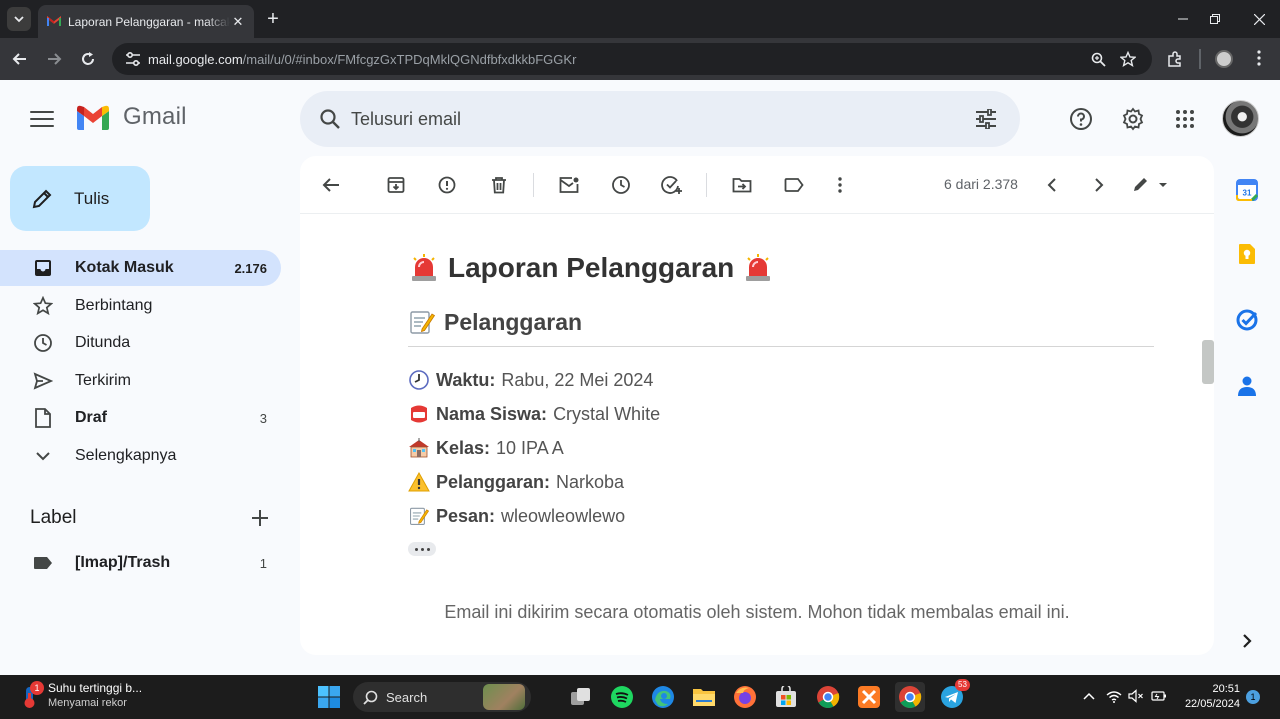 This screenshot has width=1280, height=719. What do you see at coordinates (140, 418) in the screenshot?
I see `sidebar-item-drafts: Draf 3` at bounding box center [140, 418].